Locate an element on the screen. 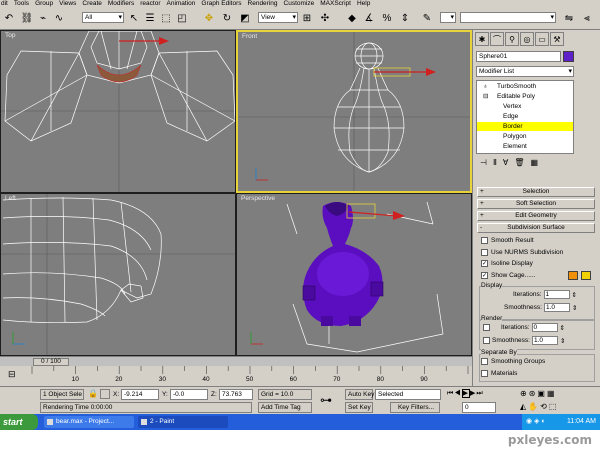 This screenshot has width=600, height=450. modifier-list-dropdown: Modifier List is located at coordinates (525, 71).